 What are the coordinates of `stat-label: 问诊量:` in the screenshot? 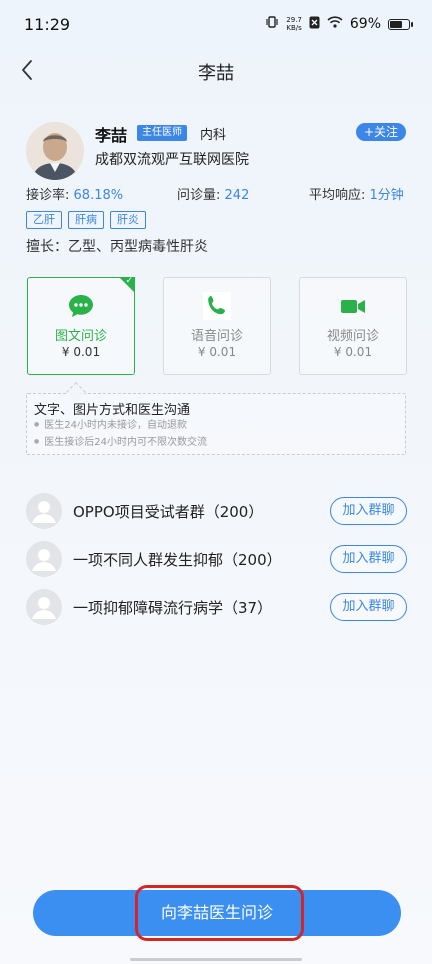 It's located at (199, 195).